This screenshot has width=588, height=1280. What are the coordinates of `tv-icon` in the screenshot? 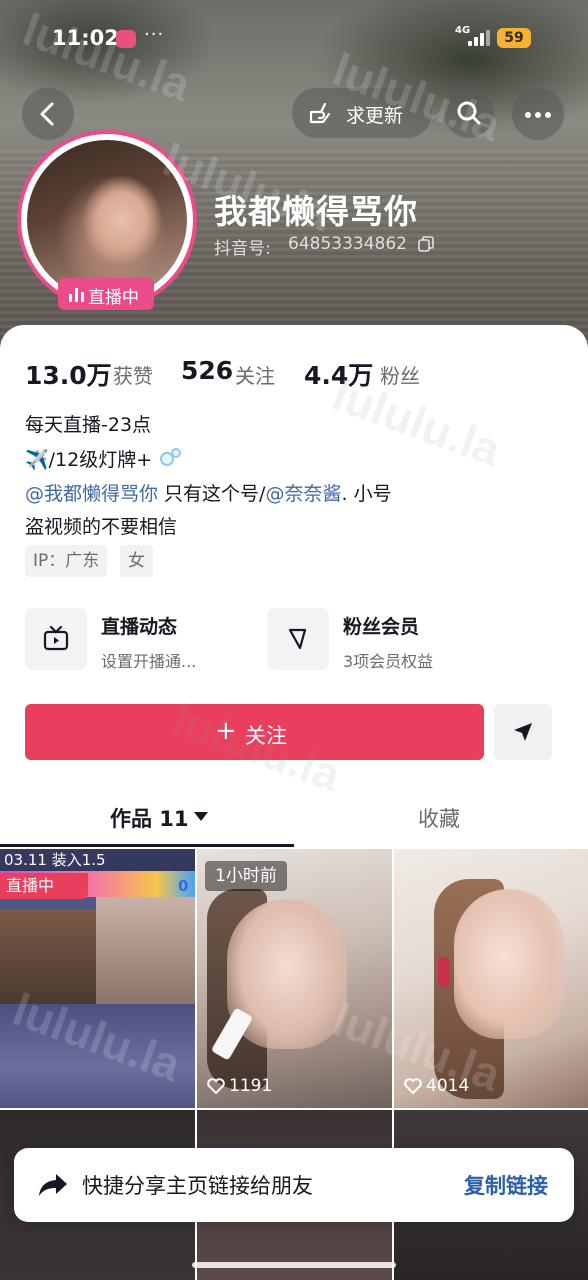 It's located at (56, 638).